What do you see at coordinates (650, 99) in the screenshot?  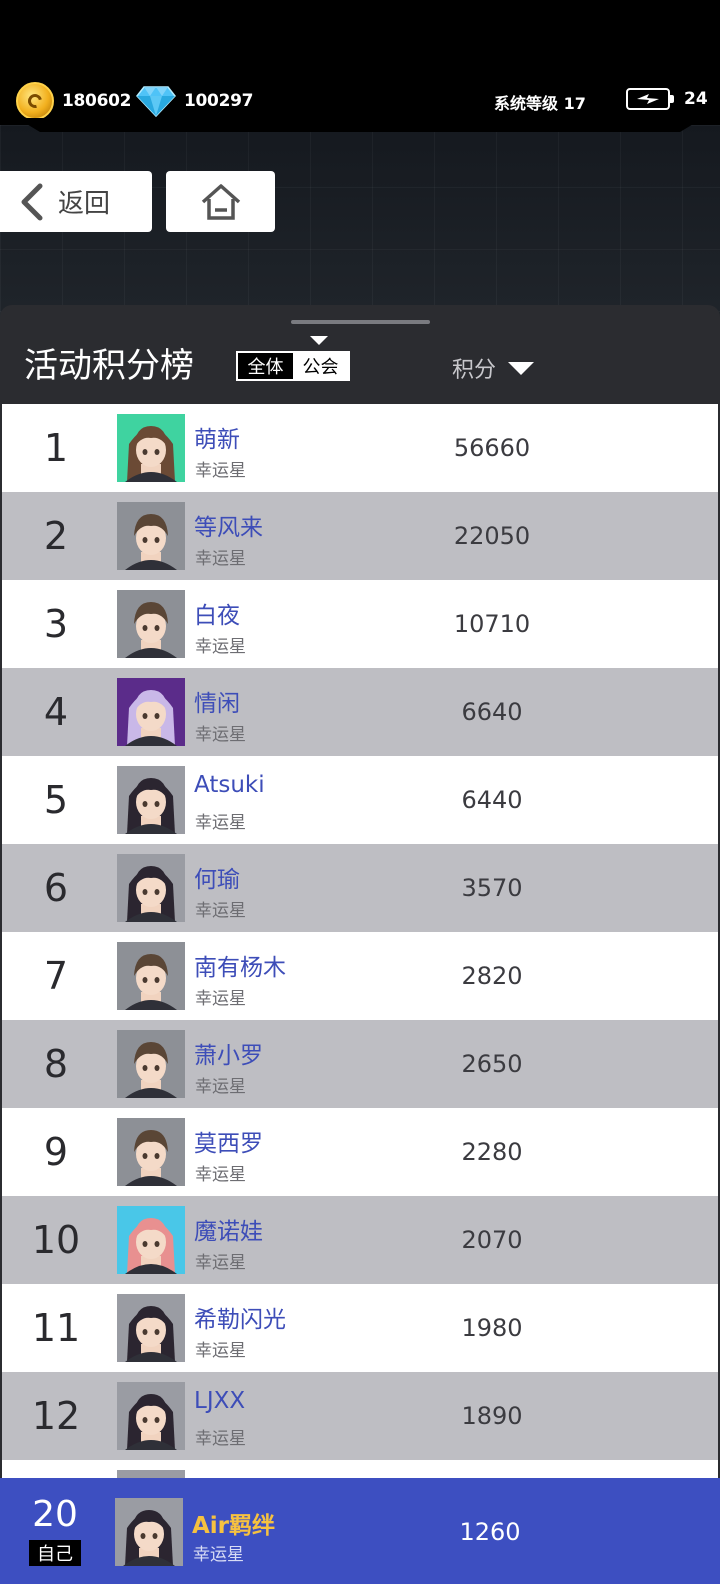 I see `battery-icon` at bounding box center [650, 99].